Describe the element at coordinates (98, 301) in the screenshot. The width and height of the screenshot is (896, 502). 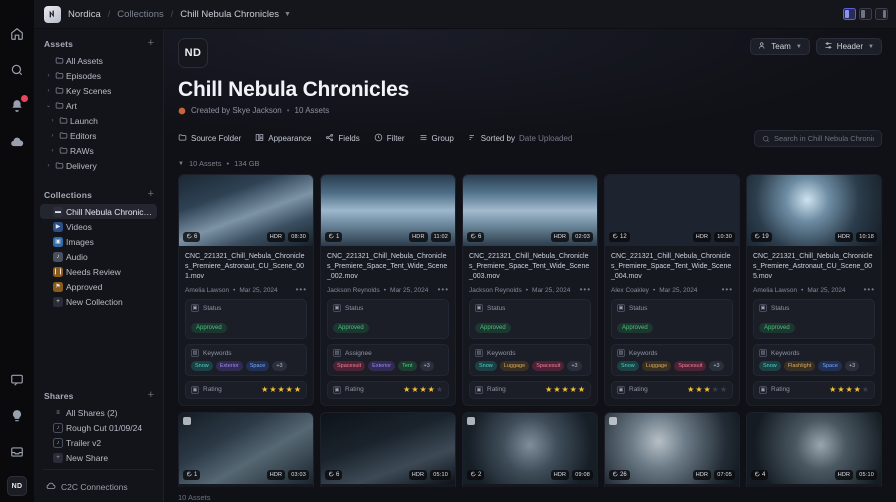
I see `sidebar-item-new-collection: + New Collection` at that location.